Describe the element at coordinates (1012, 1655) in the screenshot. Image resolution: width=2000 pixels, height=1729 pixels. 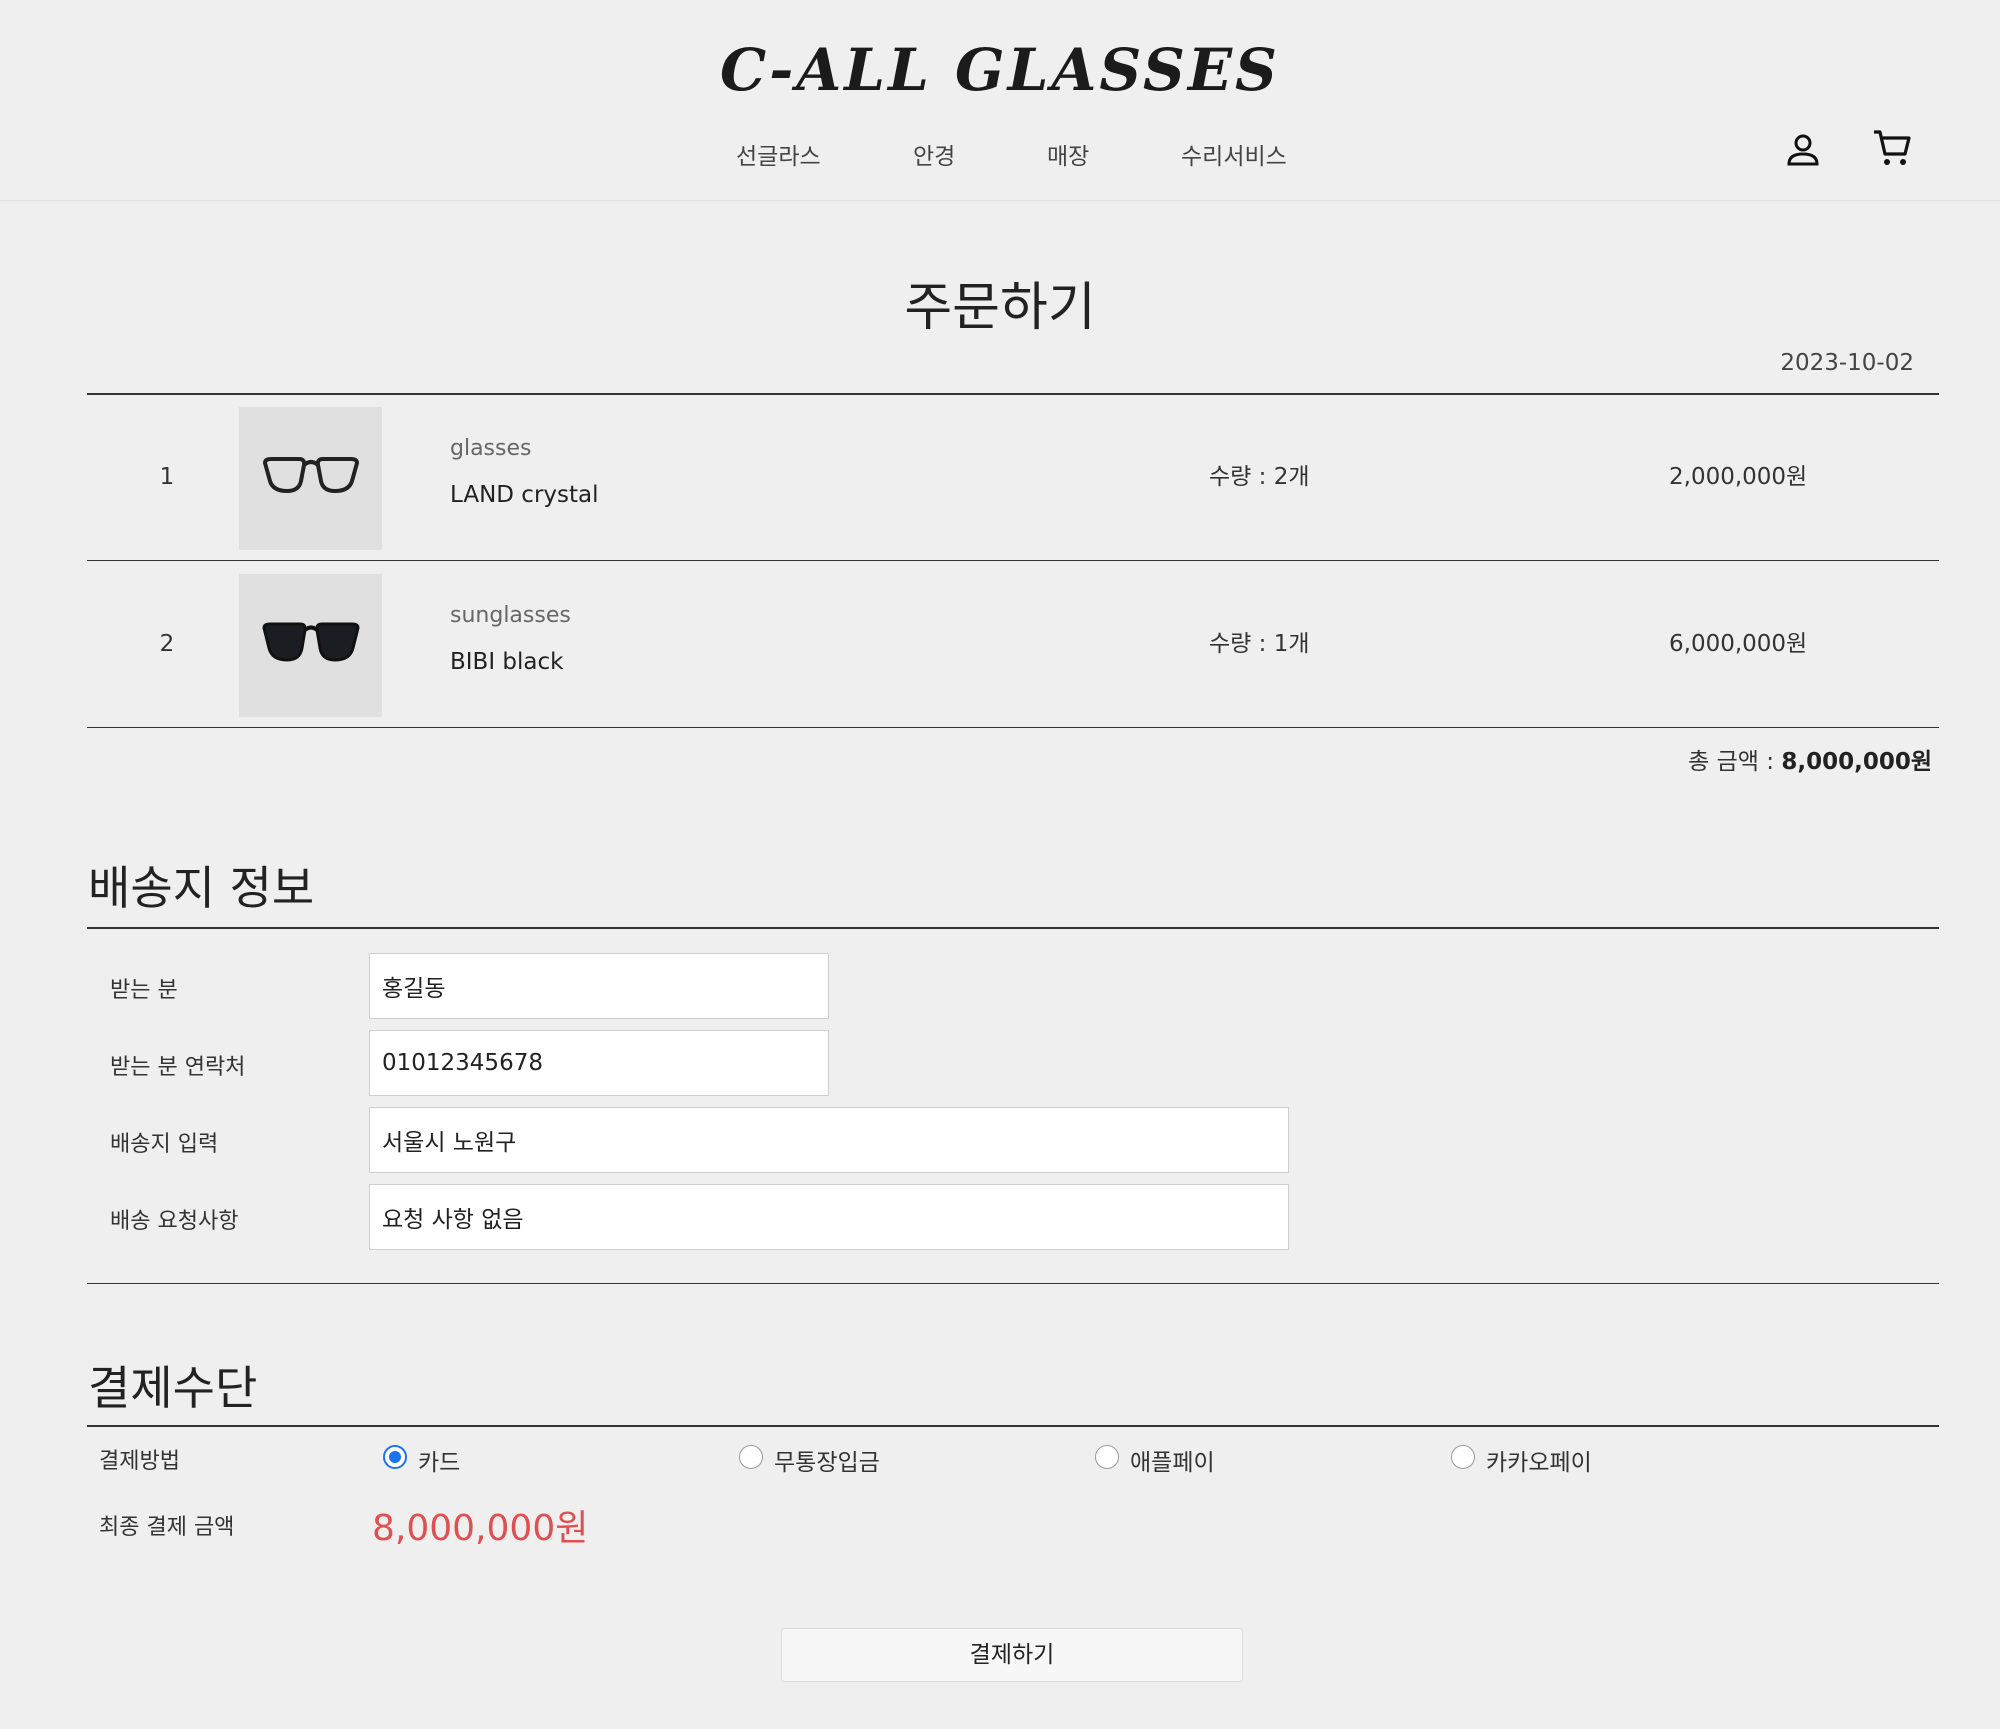
I see `pay-button: 결제하기` at that location.